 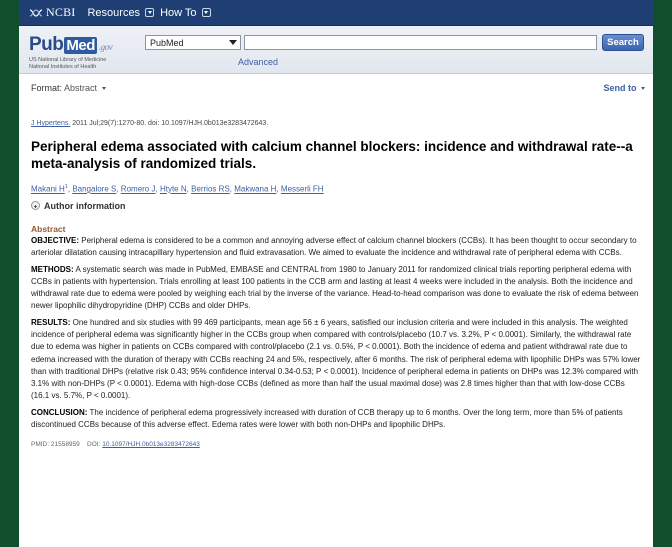 I want to click on advanced-search-link: Advanced, so click(x=258, y=62).